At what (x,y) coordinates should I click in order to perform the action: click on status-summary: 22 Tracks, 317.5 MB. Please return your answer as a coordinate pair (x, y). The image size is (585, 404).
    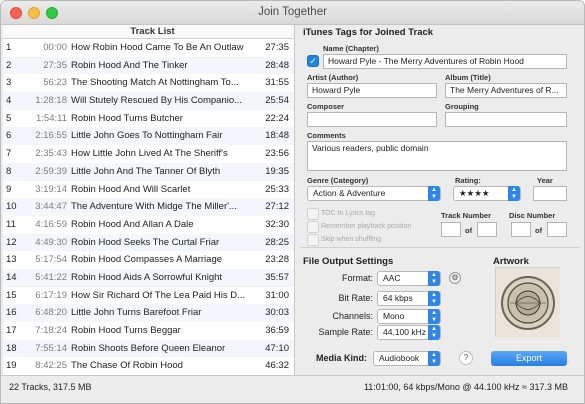
    Looking at the image, I should click on (50, 387).